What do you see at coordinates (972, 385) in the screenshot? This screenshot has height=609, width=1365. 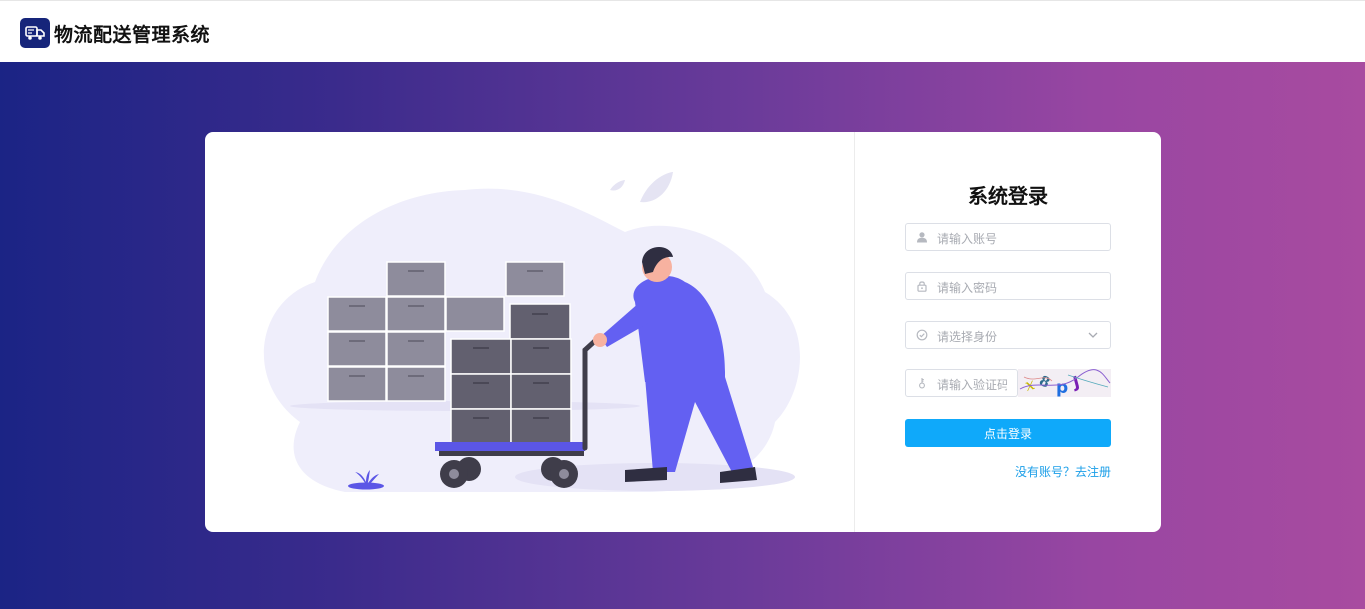 I see `captcha-placeholder: 请输入验证码` at bounding box center [972, 385].